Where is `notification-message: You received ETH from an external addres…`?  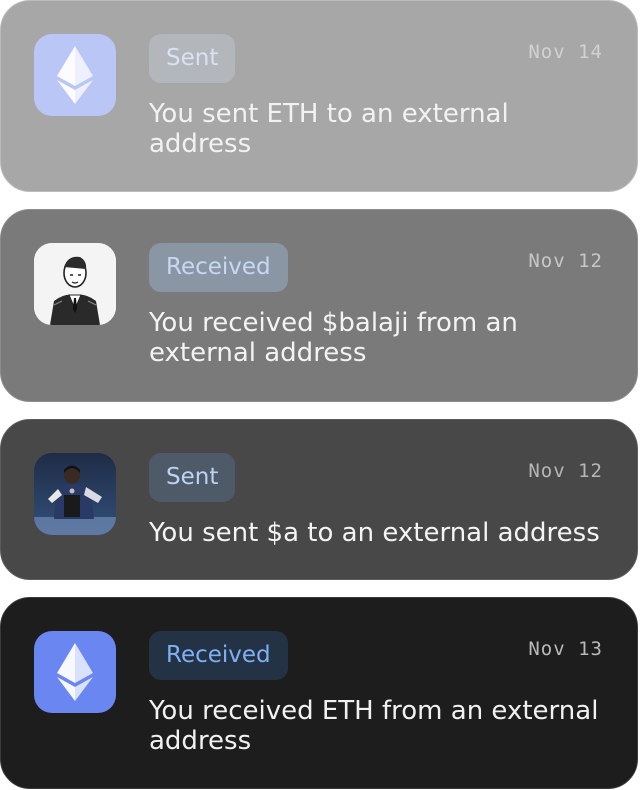
notification-message: You received ETH from an external addres… is located at coordinates (374, 726).